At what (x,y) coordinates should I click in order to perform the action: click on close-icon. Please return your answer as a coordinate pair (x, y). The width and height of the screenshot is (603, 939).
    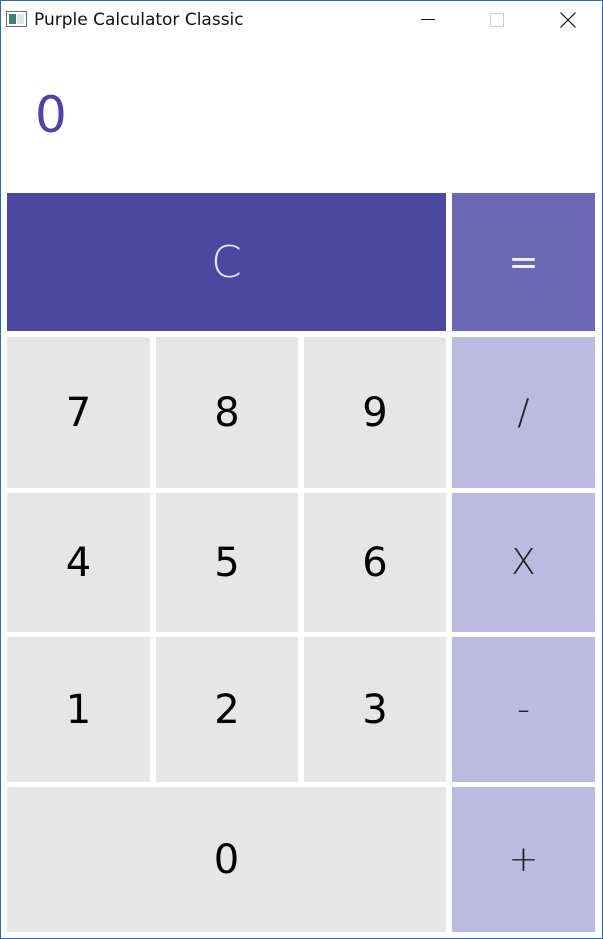
    Looking at the image, I should click on (568, 20).